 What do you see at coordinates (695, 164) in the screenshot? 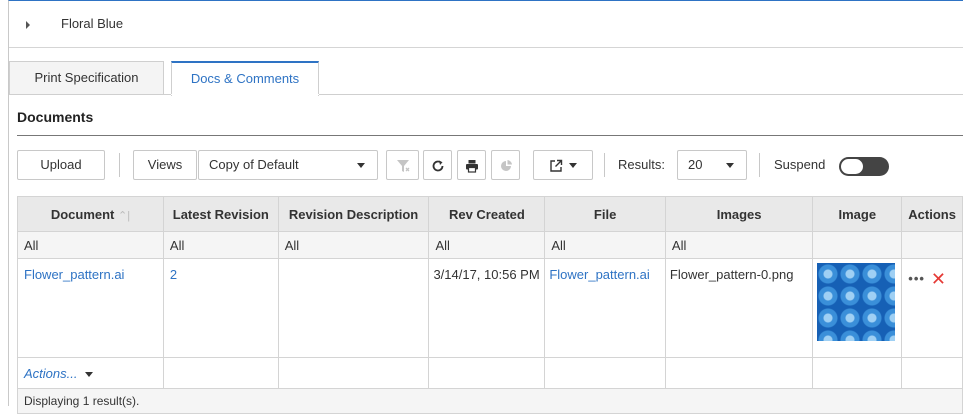
I see `results-value: 20` at bounding box center [695, 164].